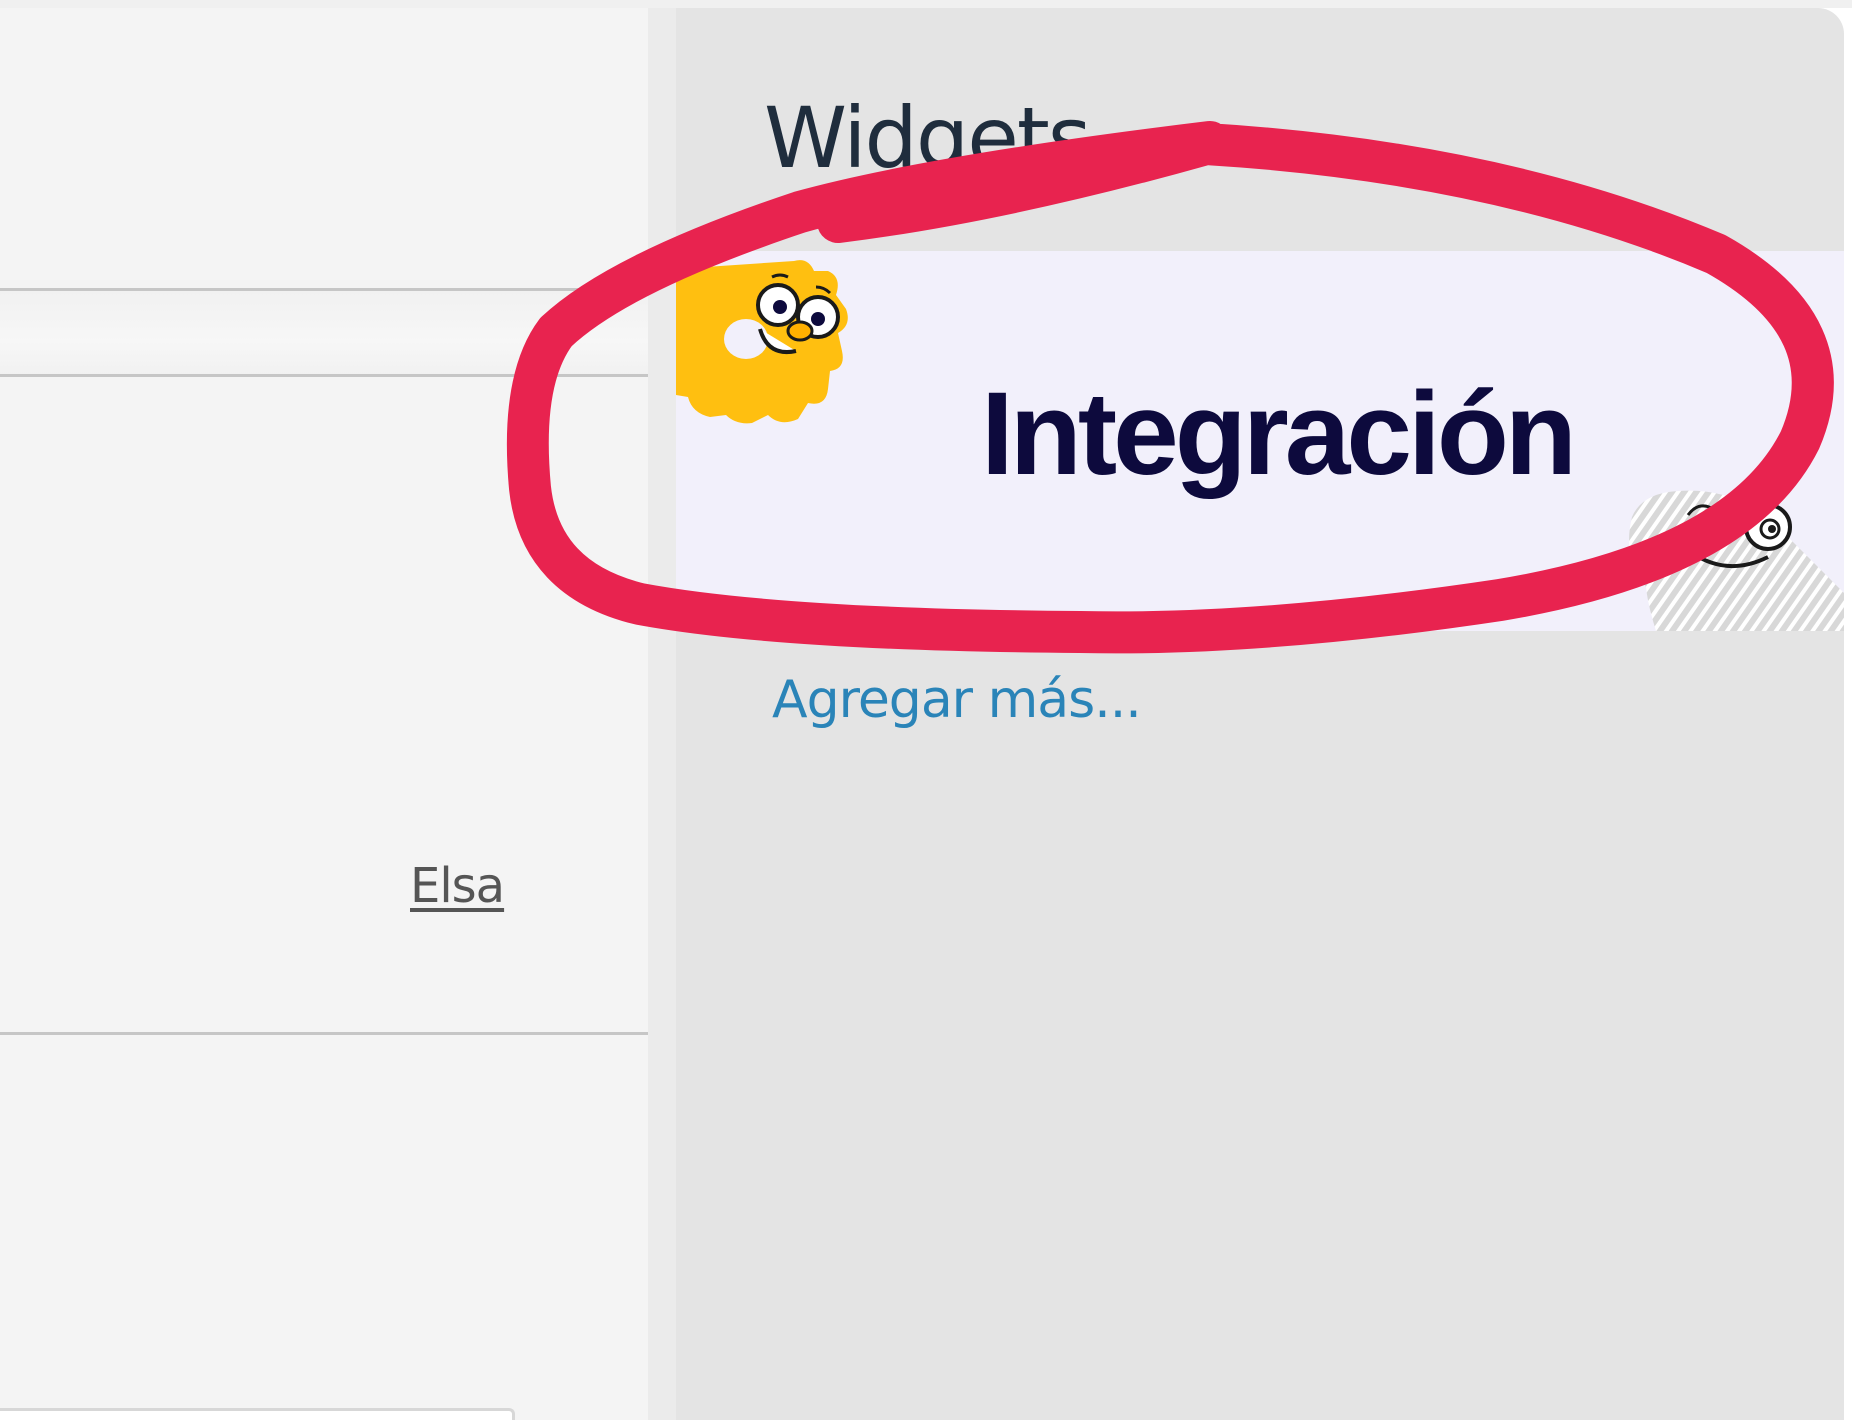 The width and height of the screenshot is (1852, 1420). I want to click on sidebar-title: Widgets, so click(928, 138).